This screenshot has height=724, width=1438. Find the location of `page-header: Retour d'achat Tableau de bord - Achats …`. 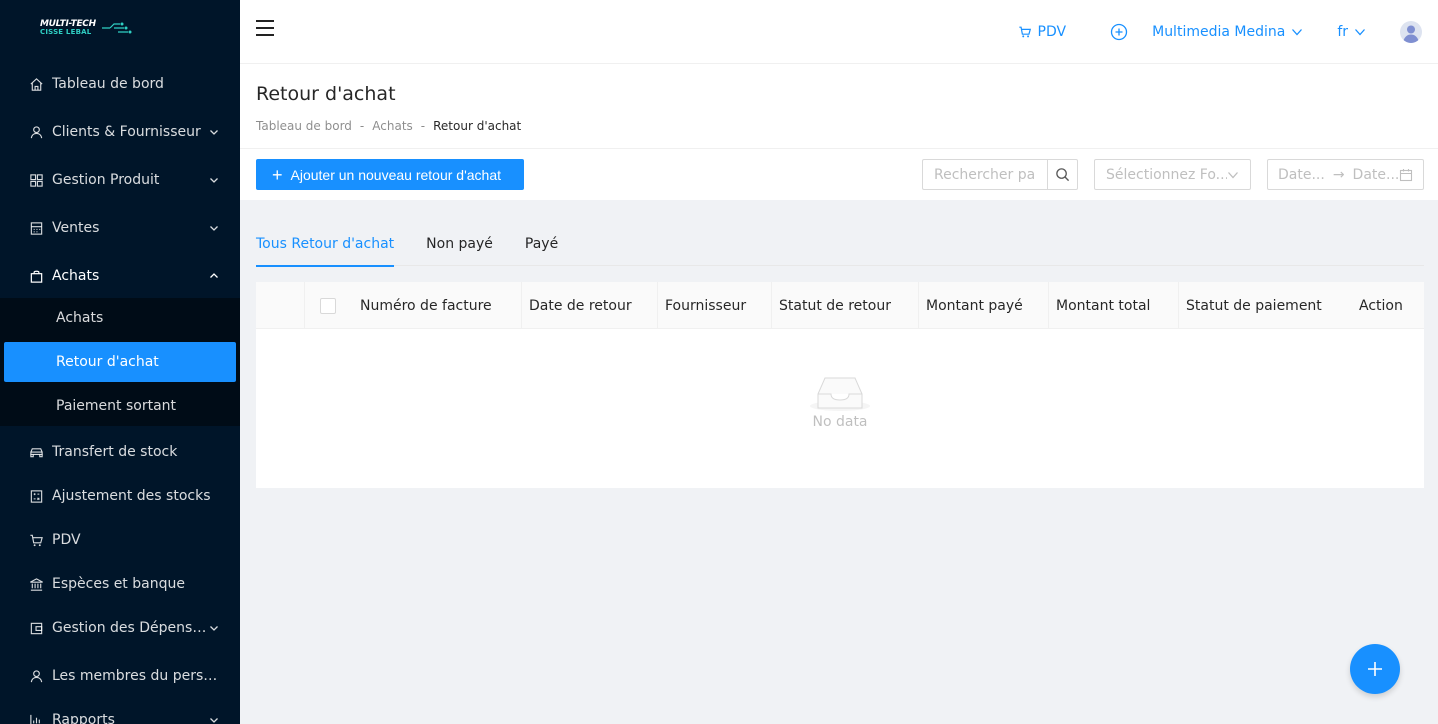

page-header: Retour d'achat Tableau de bord - Achats … is located at coordinates (839, 106).